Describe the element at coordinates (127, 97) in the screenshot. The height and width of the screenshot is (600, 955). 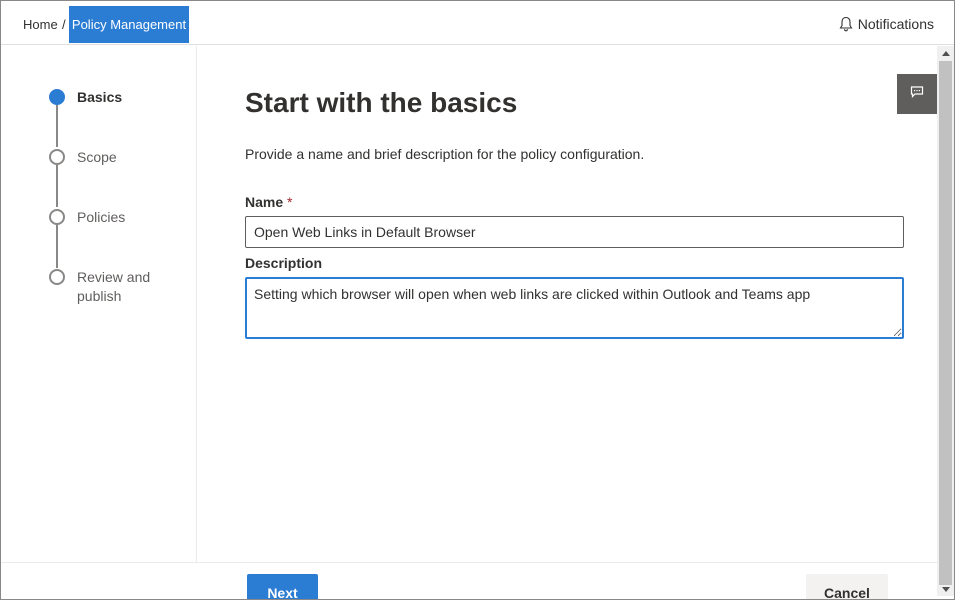
I see `step-basics: Basics` at that location.